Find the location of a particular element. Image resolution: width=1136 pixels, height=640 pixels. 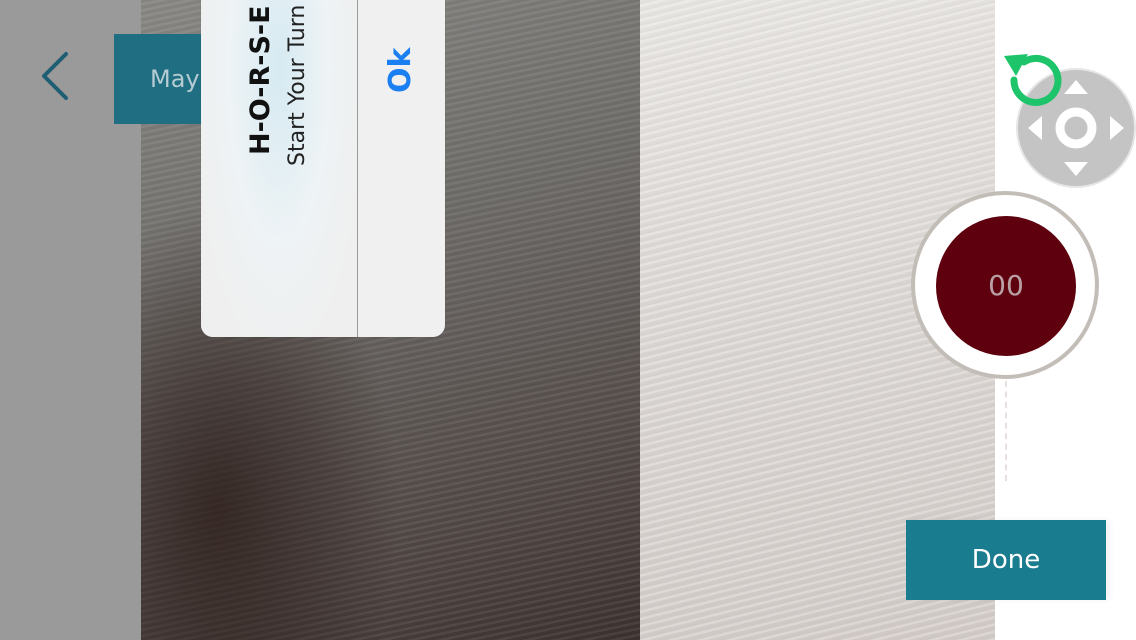

alert-dialog: H-O-R-S-E Start Your Turn Ok is located at coordinates (323, 168).